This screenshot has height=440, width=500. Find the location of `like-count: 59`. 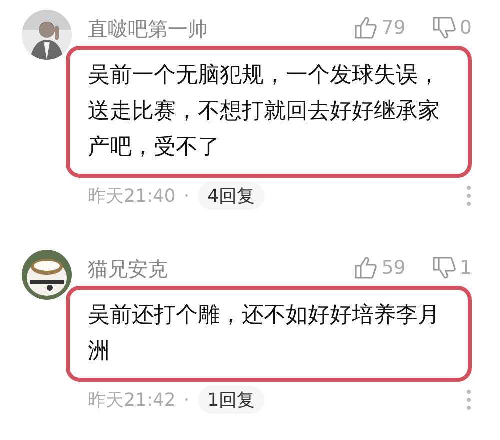

like-count: 59 is located at coordinates (394, 268).